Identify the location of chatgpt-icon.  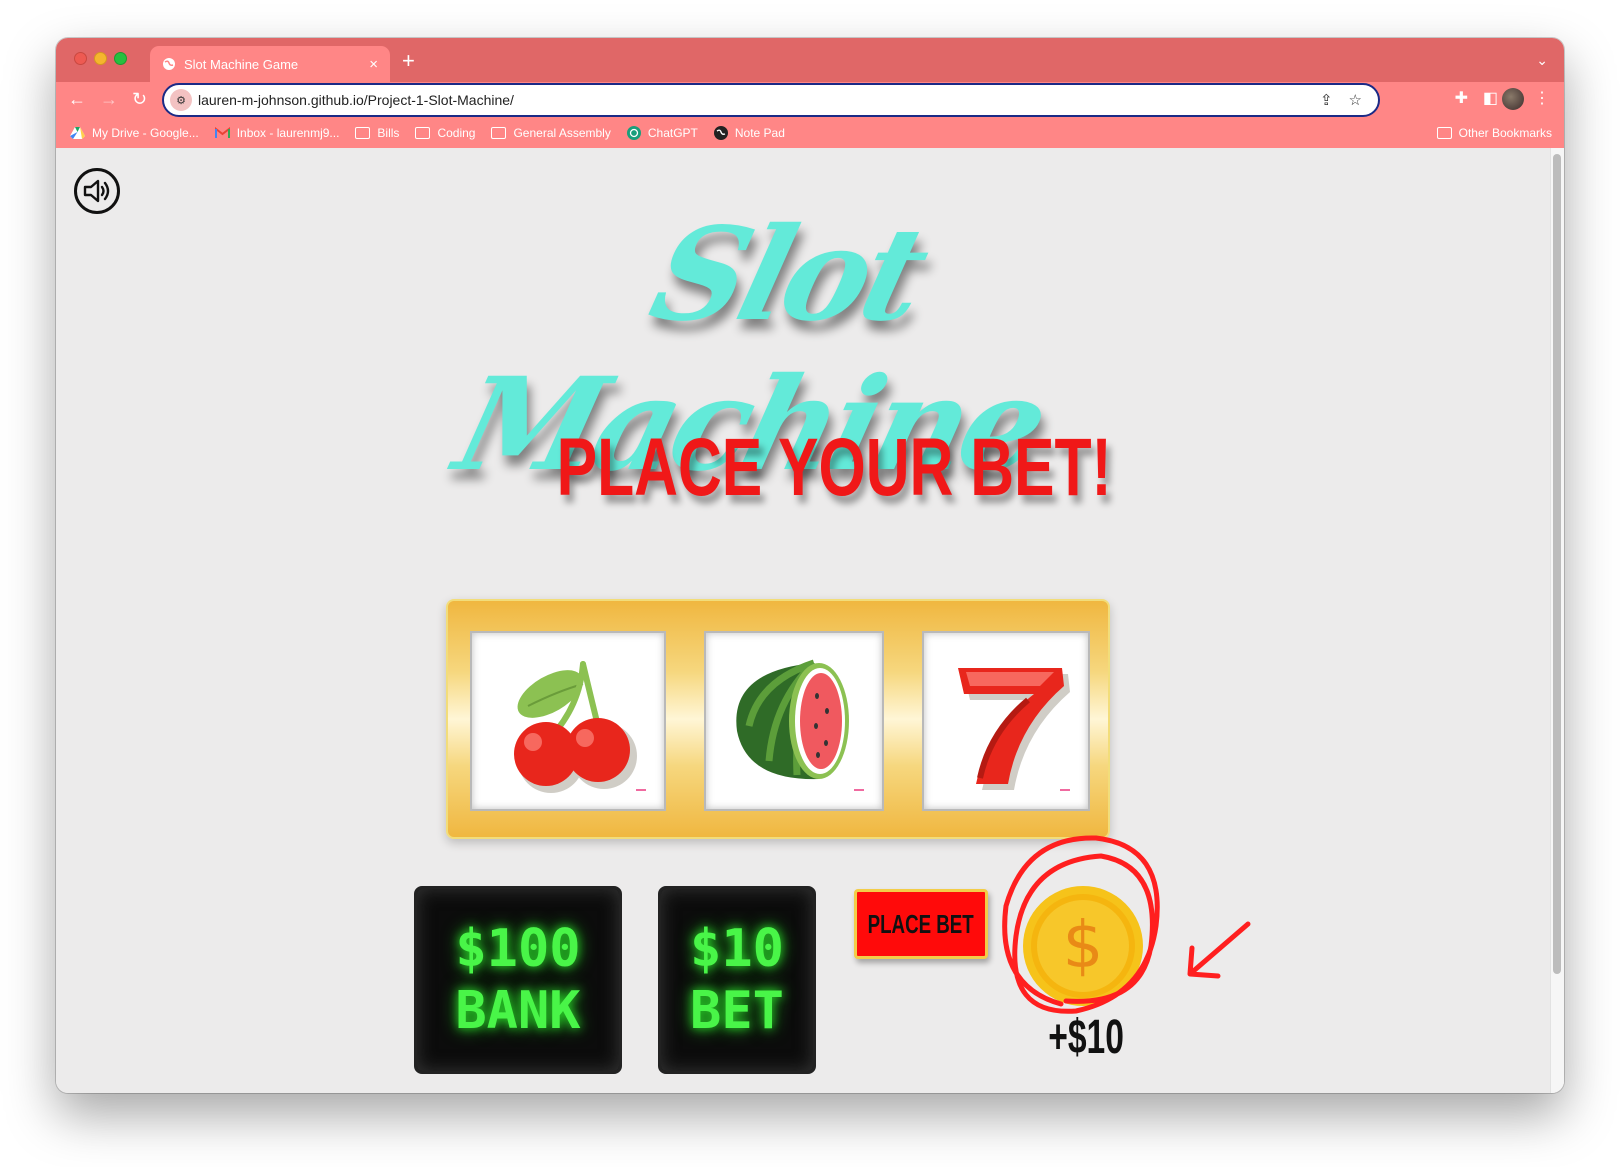
(633, 133).